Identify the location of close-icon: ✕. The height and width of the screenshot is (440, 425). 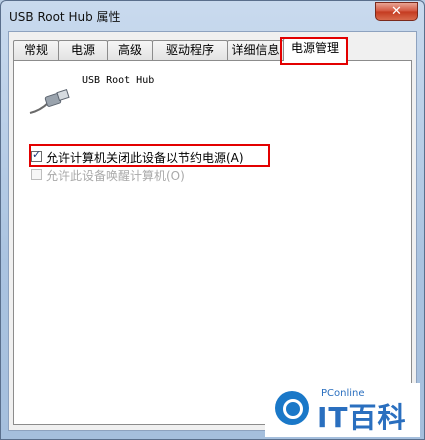
(396, 11).